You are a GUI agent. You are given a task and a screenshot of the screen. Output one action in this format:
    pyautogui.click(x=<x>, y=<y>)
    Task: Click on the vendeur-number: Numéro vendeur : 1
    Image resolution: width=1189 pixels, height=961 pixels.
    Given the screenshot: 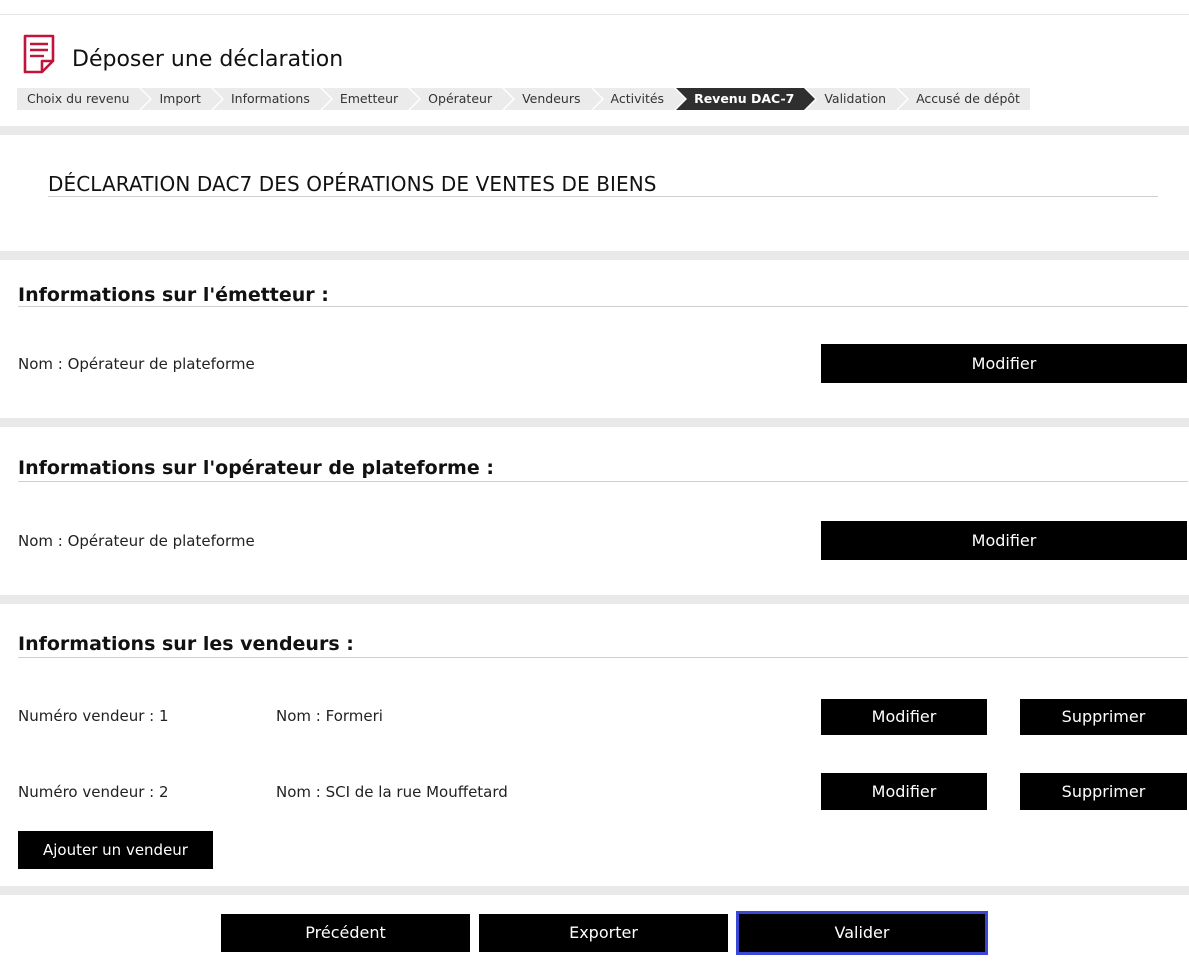 What is the action you would take?
    pyautogui.click(x=93, y=716)
    